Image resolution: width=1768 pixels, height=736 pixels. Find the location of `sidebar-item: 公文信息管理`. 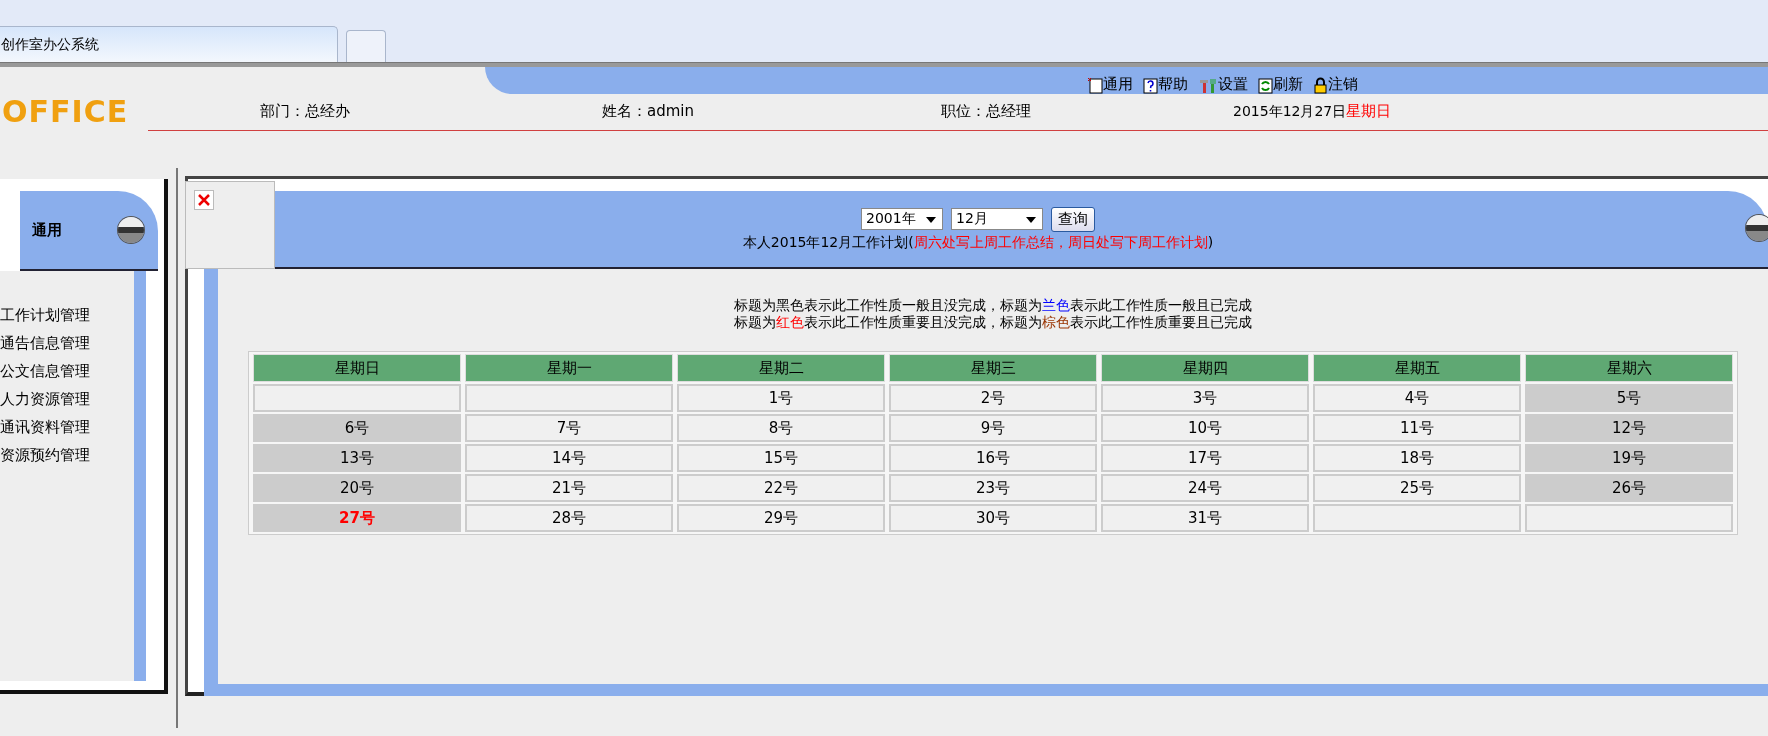

sidebar-item: 公文信息管理 is located at coordinates (67, 371).